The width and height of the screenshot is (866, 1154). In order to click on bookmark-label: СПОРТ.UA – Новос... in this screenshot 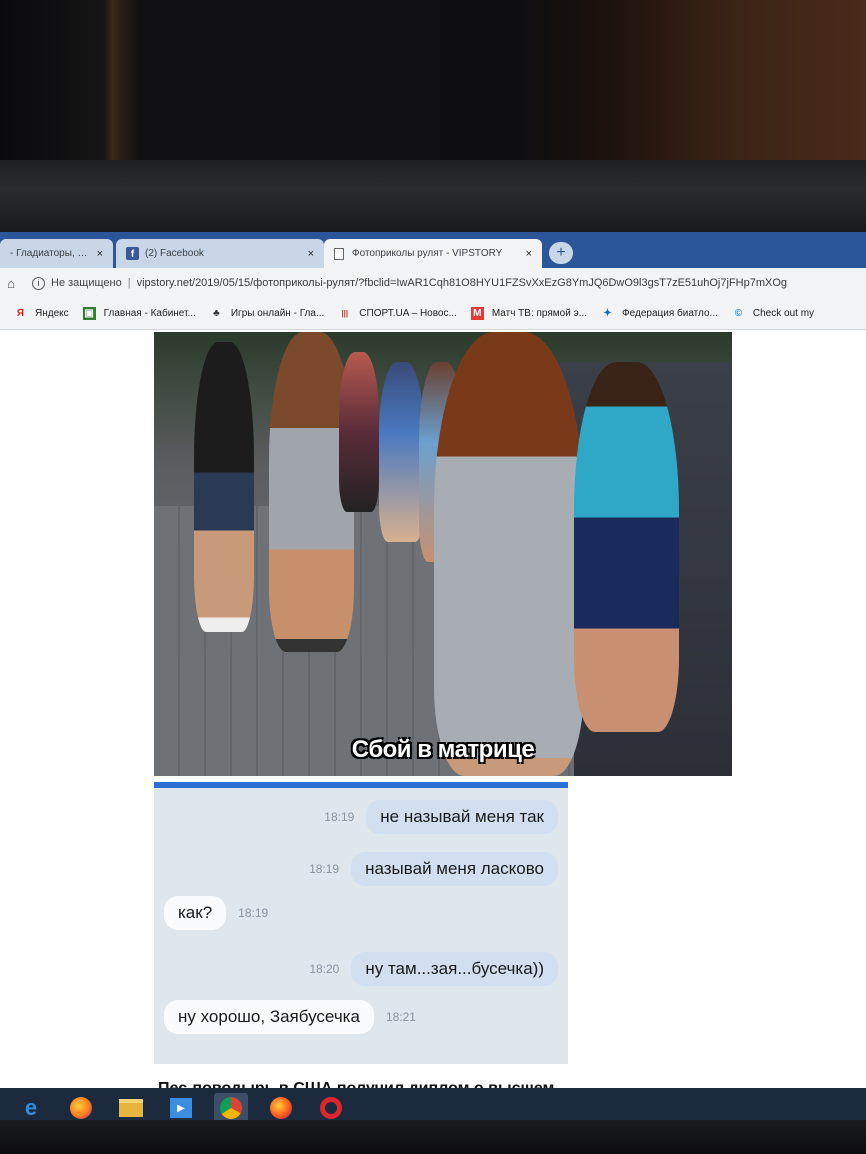, I will do `click(408, 313)`.